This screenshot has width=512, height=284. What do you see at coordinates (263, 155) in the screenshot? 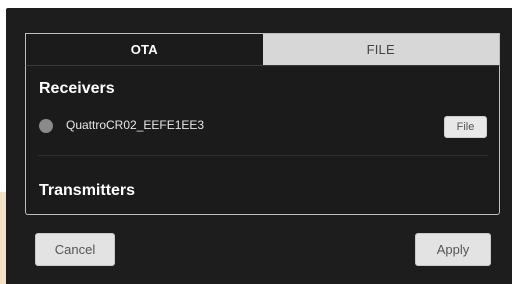
I see `section-divider` at bounding box center [263, 155].